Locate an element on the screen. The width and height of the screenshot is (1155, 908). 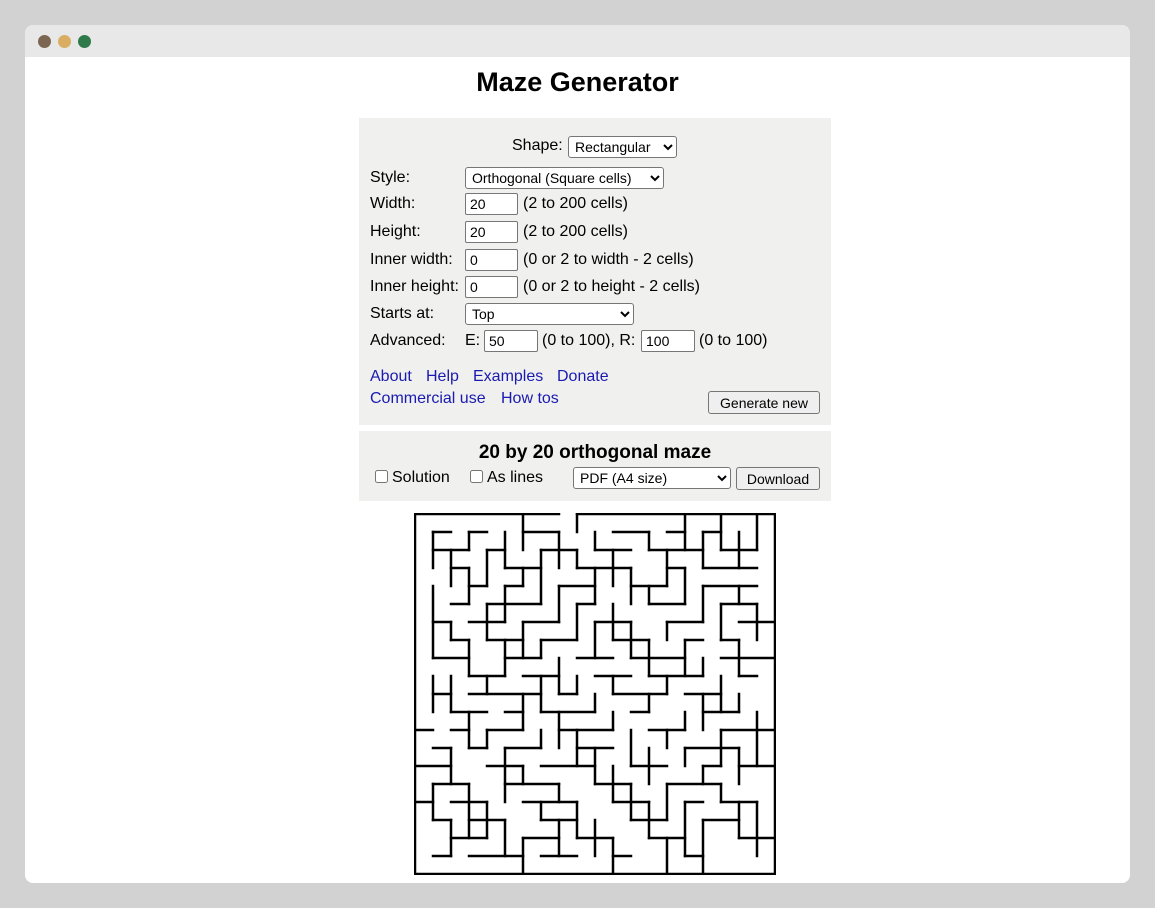
width-label: Width: is located at coordinates (393, 203).